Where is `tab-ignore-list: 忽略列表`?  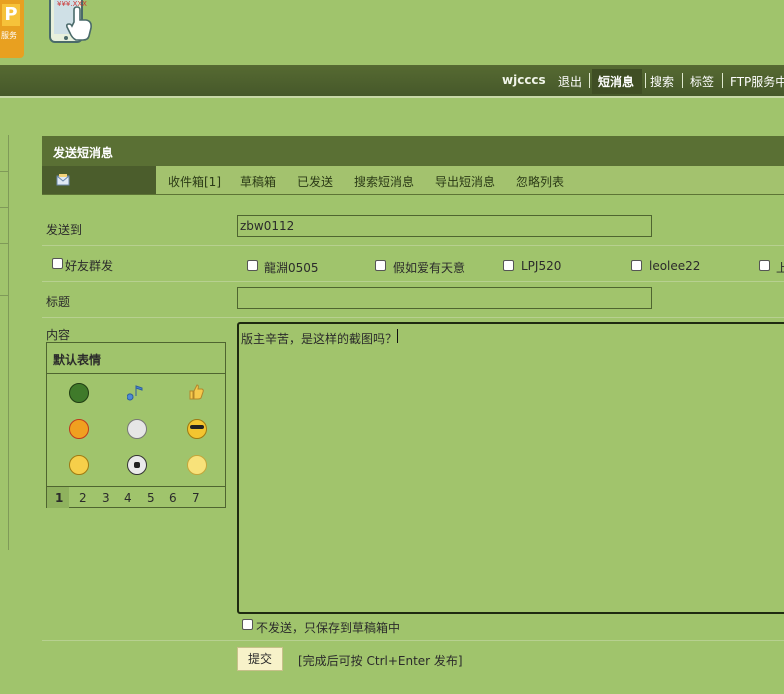 tab-ignore-list: 忽略列表 is located at coordinates (540, 181).